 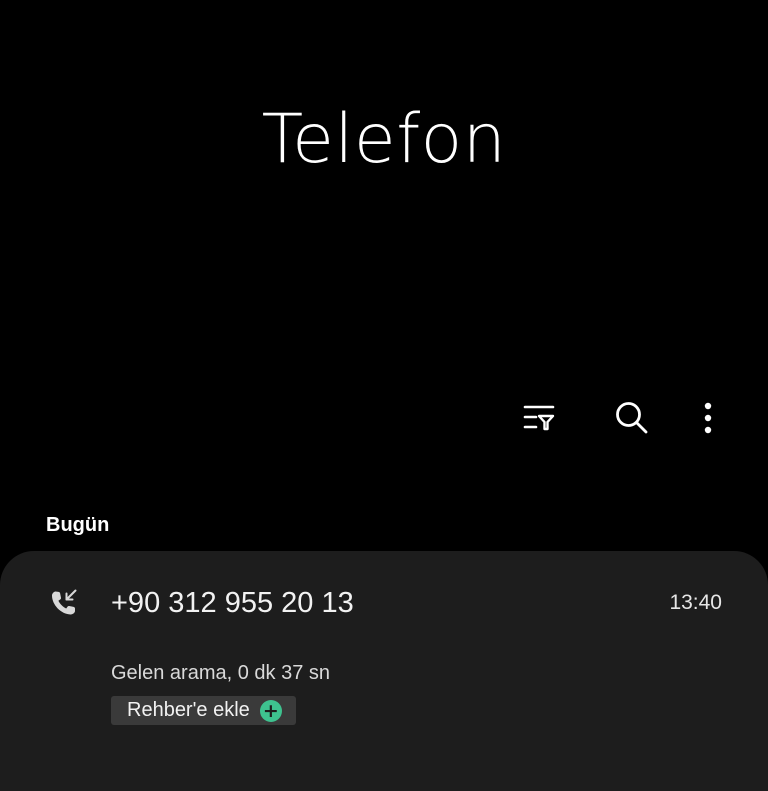 What do you see at coordinates (695, 602) in the screenshot?
I see `call-time: 13:40` at bounding box center [695, 602].